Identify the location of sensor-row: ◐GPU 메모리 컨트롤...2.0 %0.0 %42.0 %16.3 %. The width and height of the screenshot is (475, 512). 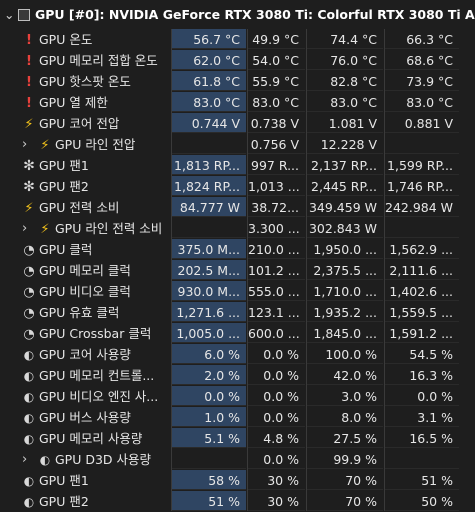
(237, 375).